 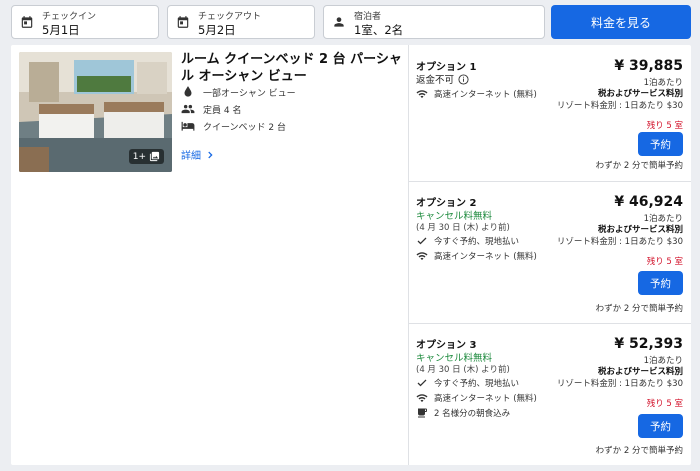 I want to click on checkin-value: 5月1日, so click(x=61, y=30).